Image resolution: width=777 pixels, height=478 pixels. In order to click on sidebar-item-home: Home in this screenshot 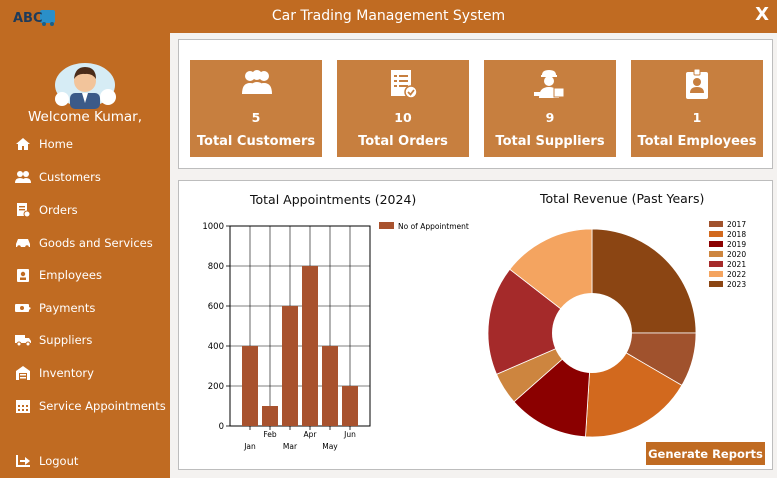, I will do `click(43, 144)`.